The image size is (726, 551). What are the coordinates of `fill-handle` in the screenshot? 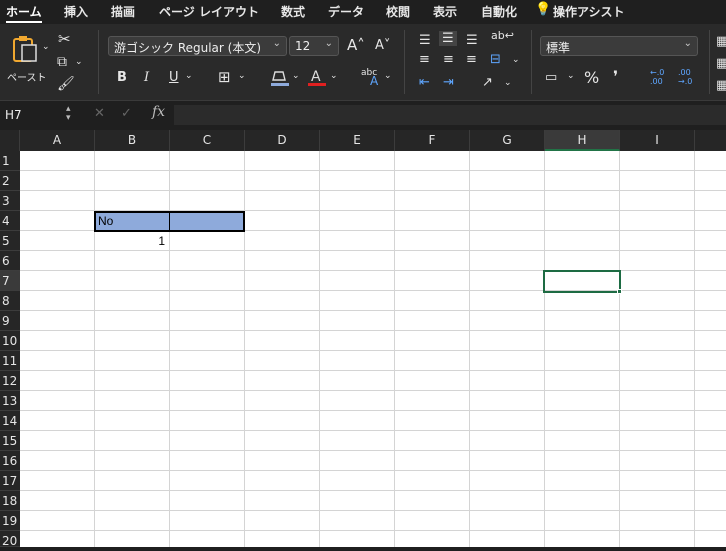 It's located at (619, 291).